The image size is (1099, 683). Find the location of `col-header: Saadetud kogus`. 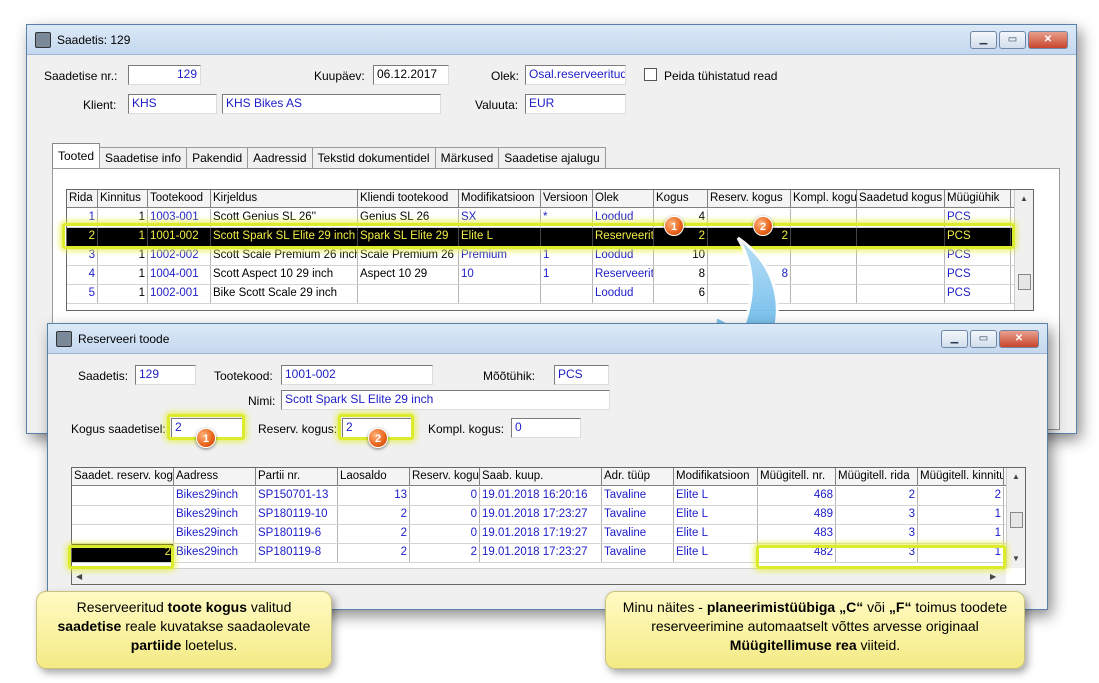

col-header: Saadetud kogus is located at coordinates (901, 199).